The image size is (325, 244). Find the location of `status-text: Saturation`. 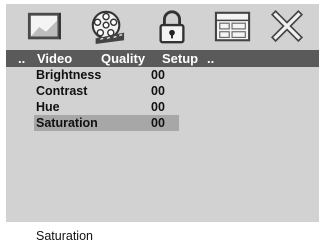

status-text: Saturation is located at coordinates (64, 236).